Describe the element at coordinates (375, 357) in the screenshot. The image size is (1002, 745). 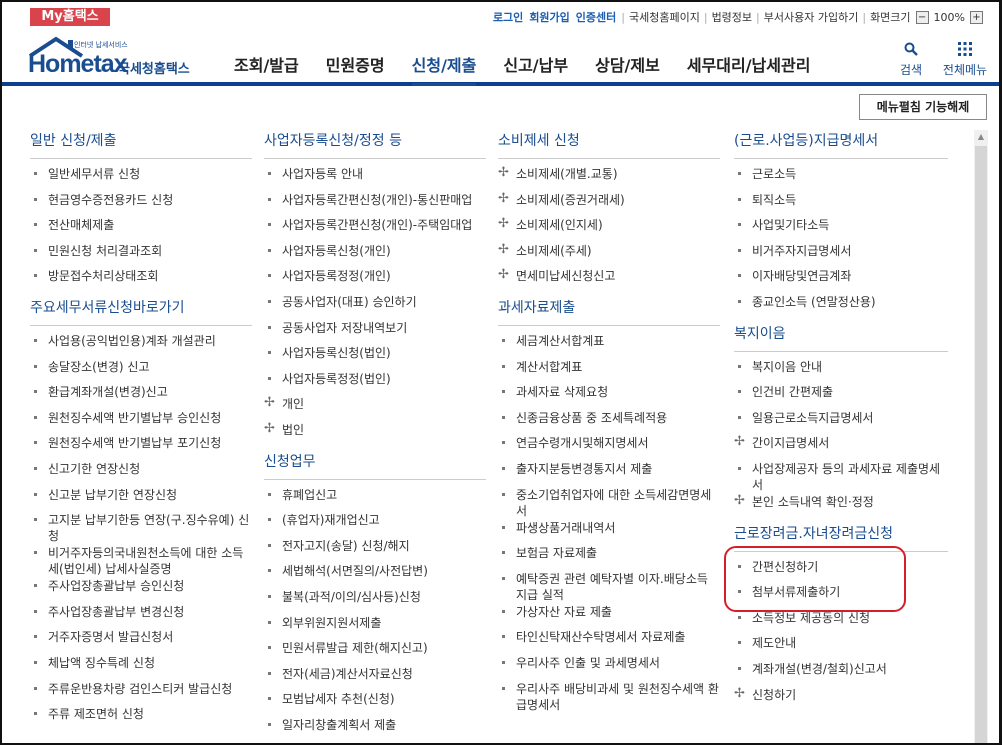
I see `menu-item: 사업자등록신청(법인)` at that location.